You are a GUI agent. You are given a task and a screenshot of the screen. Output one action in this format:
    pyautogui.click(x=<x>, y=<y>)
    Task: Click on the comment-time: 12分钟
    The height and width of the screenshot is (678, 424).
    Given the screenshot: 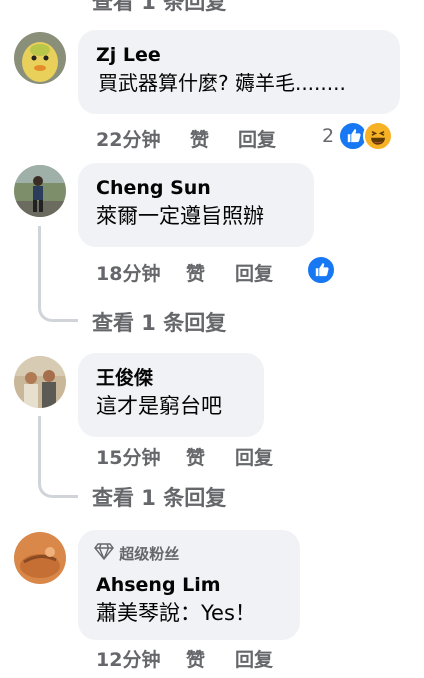 What is the action you would take?
    pyautogui.click(x=128, y=658)
    